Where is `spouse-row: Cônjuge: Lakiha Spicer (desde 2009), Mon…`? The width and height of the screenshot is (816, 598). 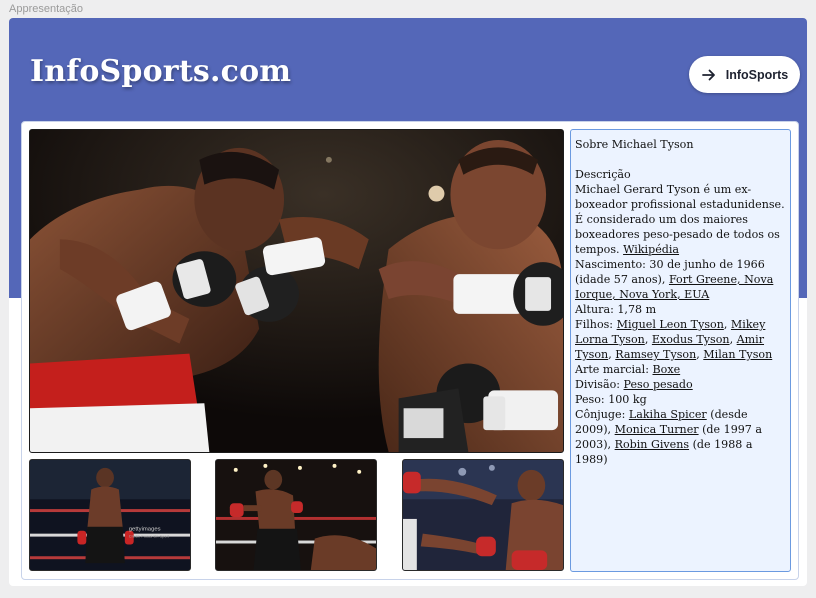
spouse-row: Cônjuge: Lakiha Spicer (desde 2009), Mon… is located at coordinates (680, 437).